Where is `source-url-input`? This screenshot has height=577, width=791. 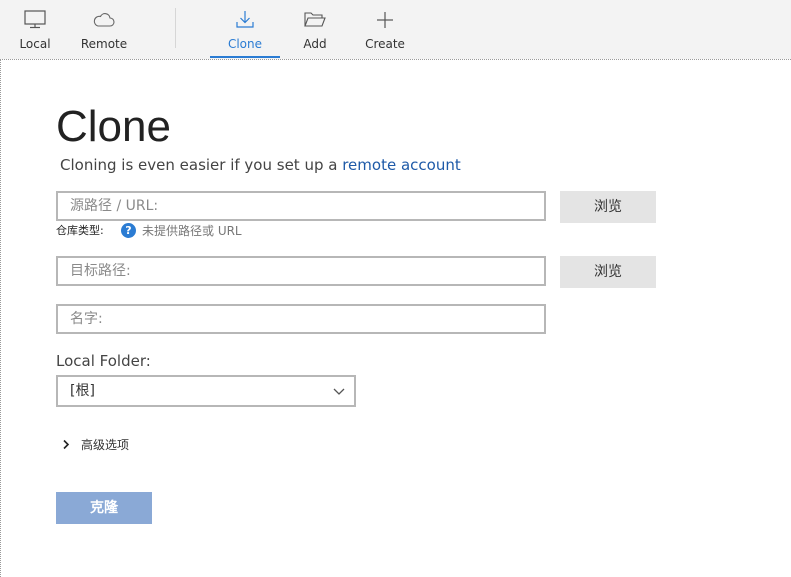
source-url-input is located at coordinates (301, 206).